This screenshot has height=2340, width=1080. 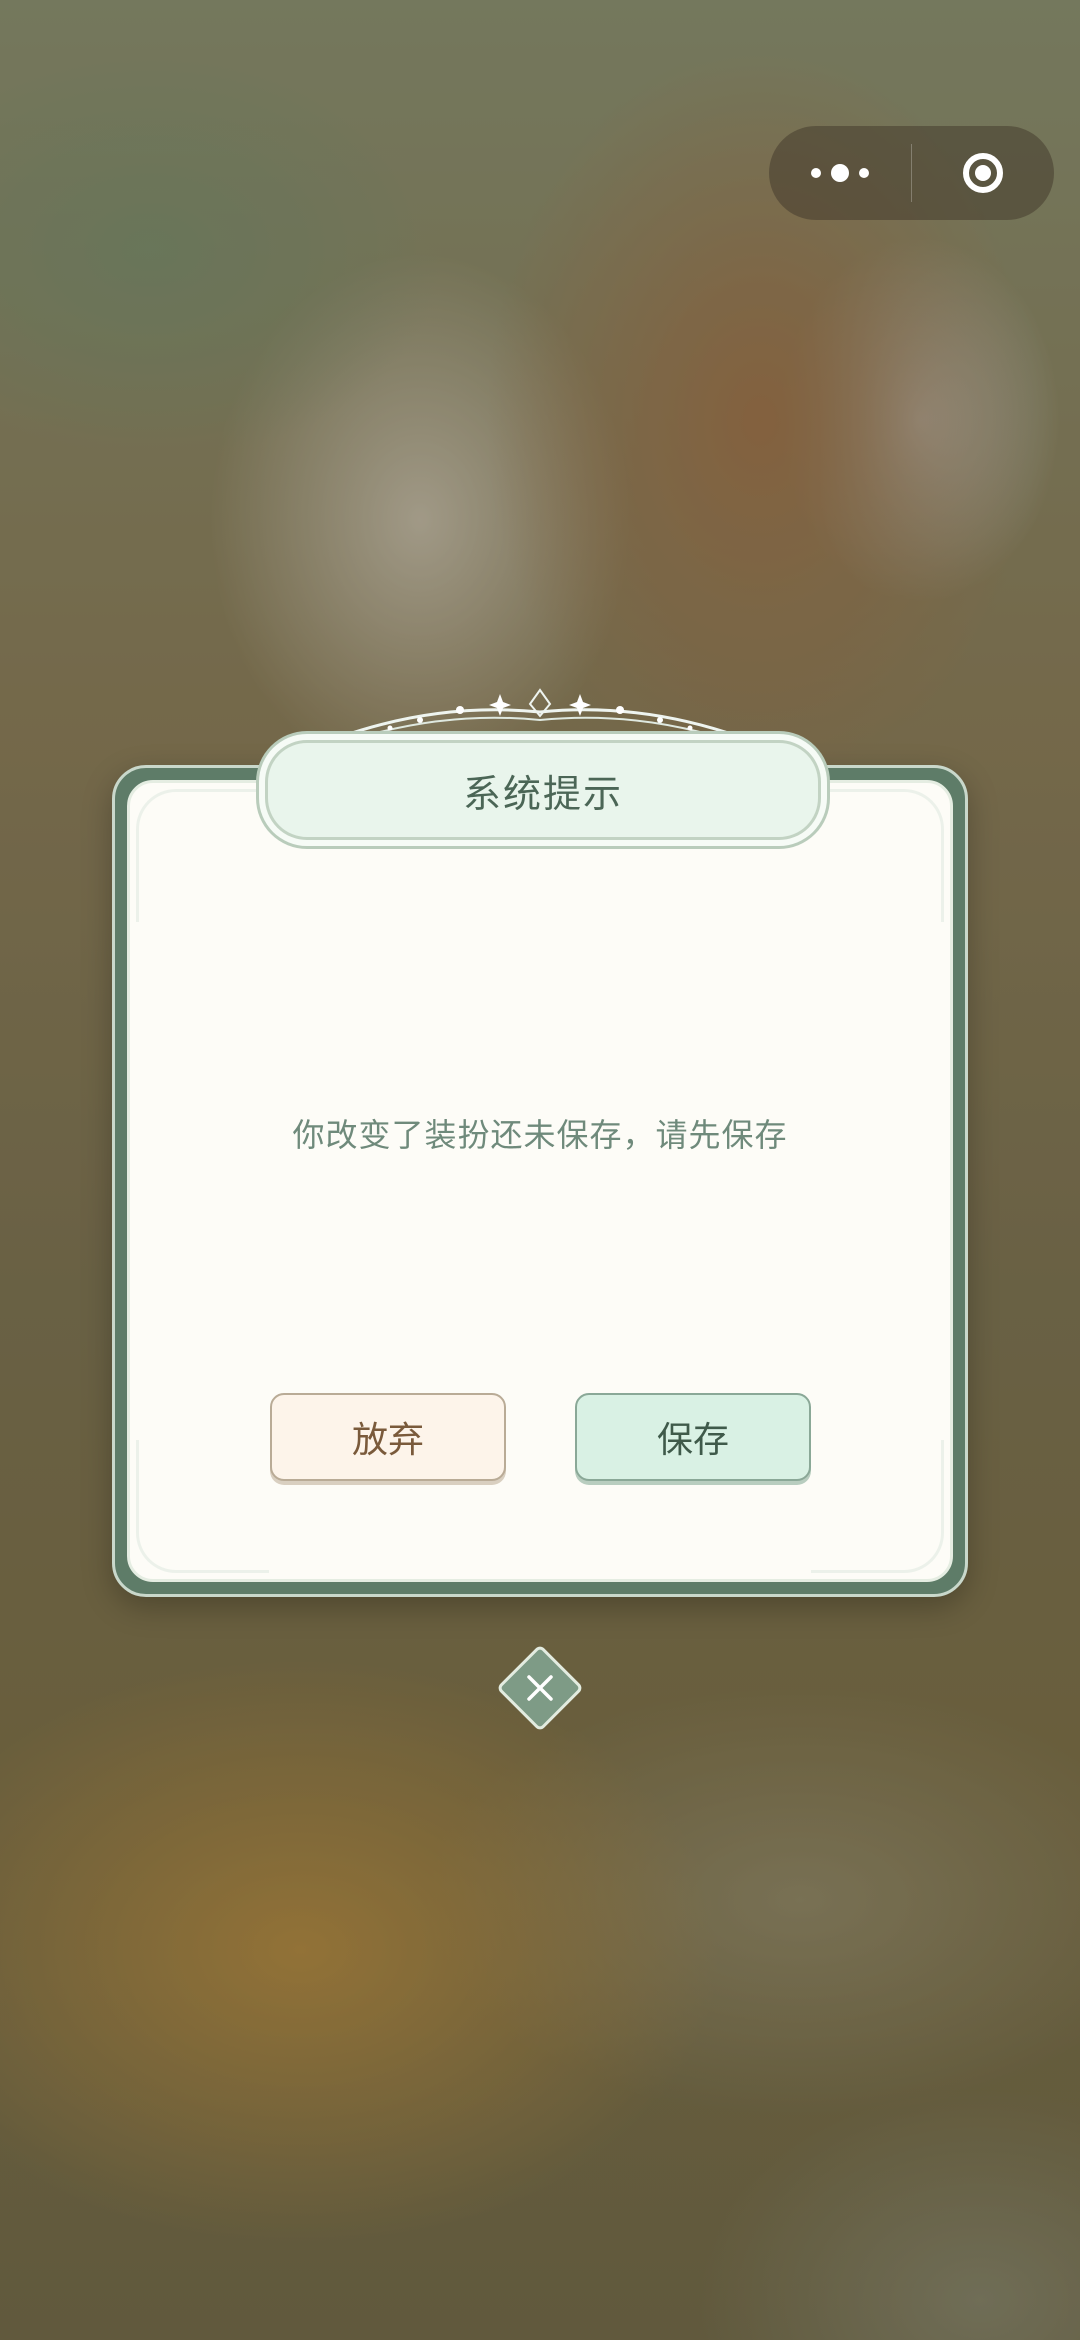 What do you see at coordinates (542, 793) in the screenshot?
I see `dialog-title: 系统提示` at bounding box center [542, 793].